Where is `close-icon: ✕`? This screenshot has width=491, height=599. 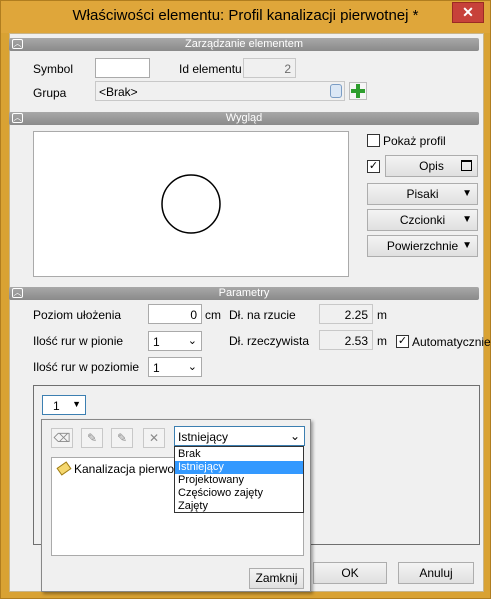 close-icon: ✕ is located at coordinates (468, 12).